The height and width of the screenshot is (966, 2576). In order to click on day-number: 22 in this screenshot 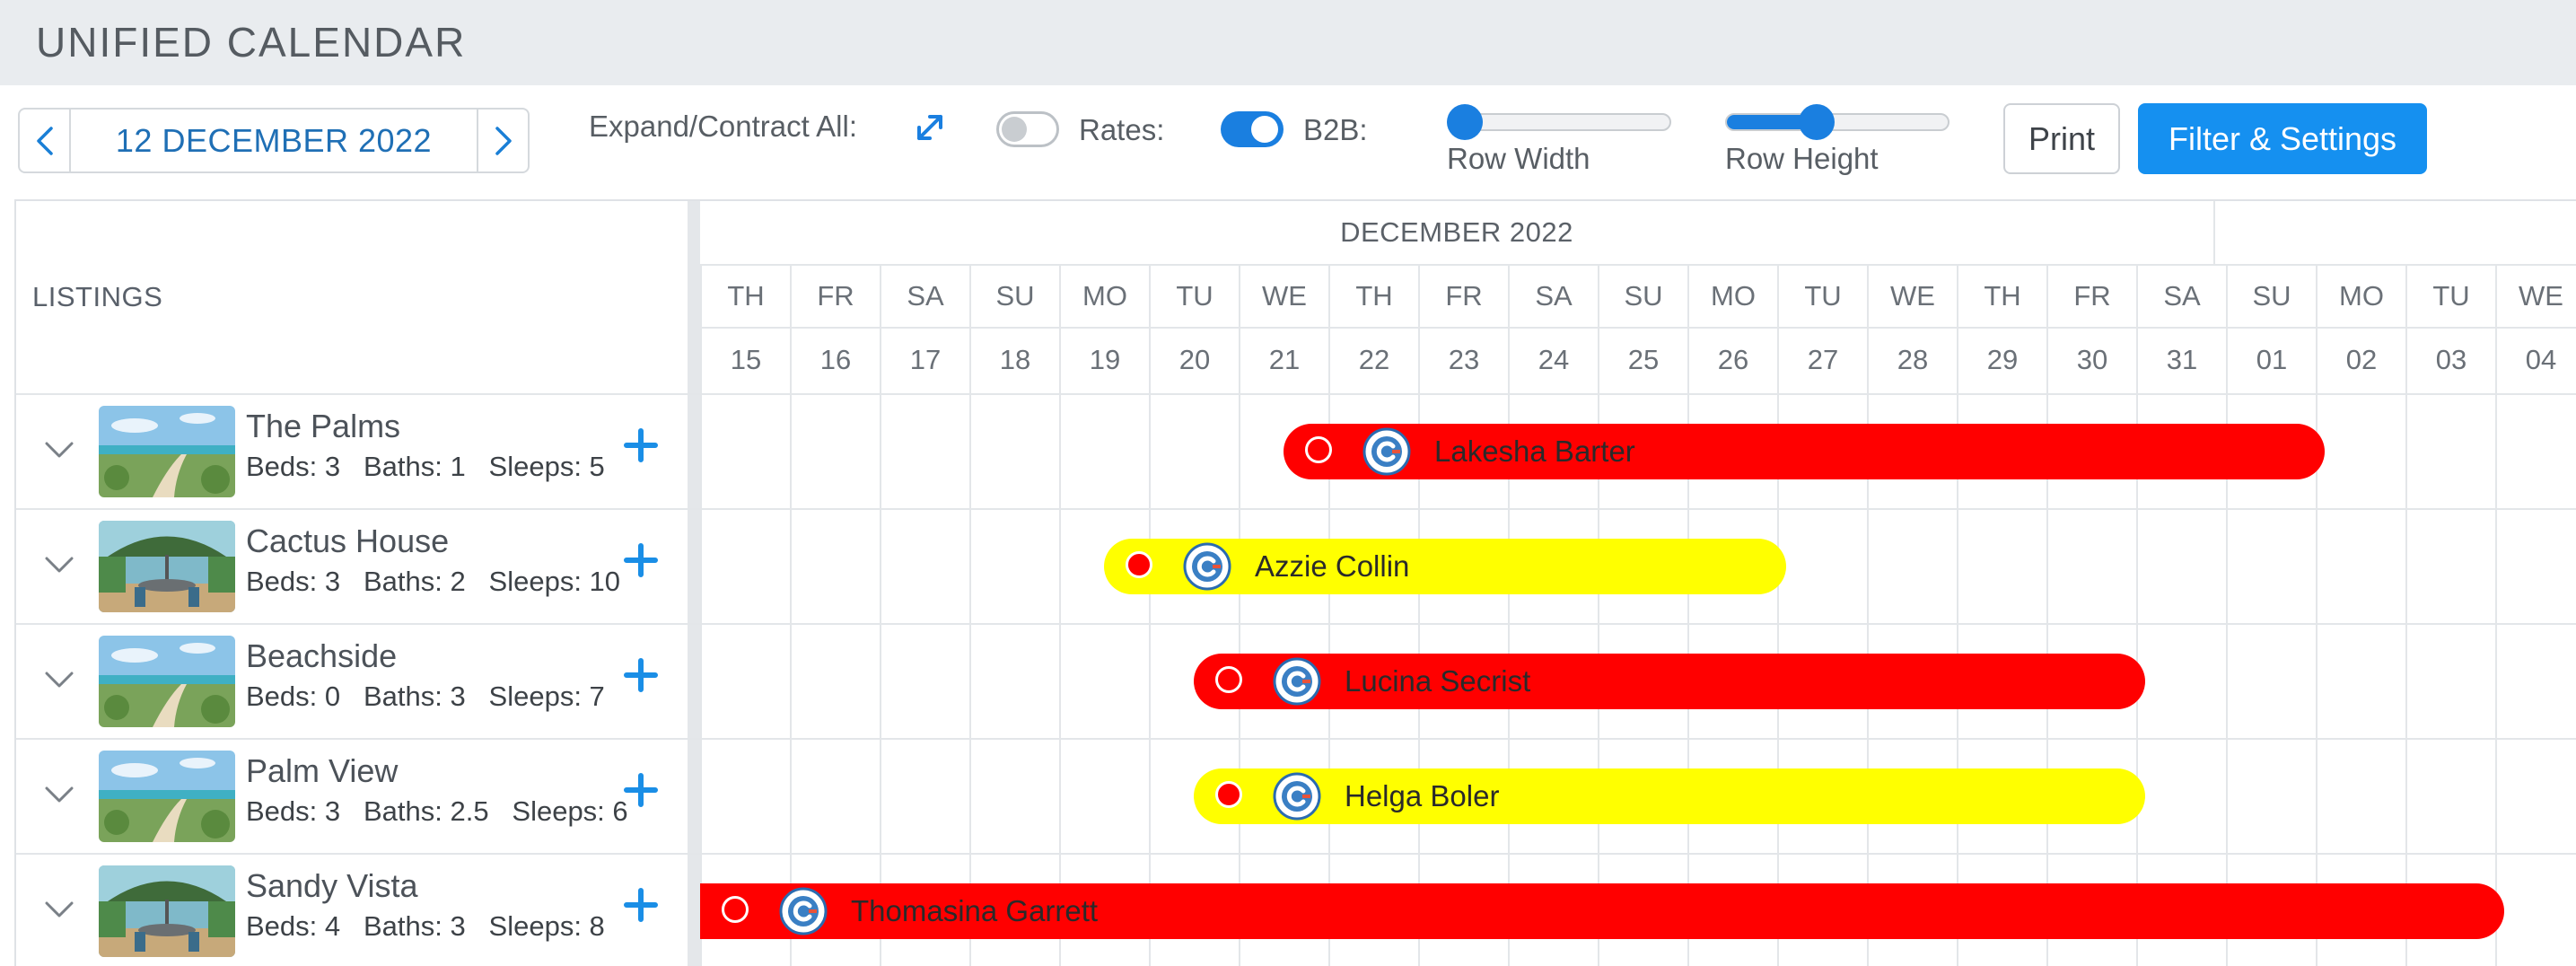, I will do `click(1374, 359)`.